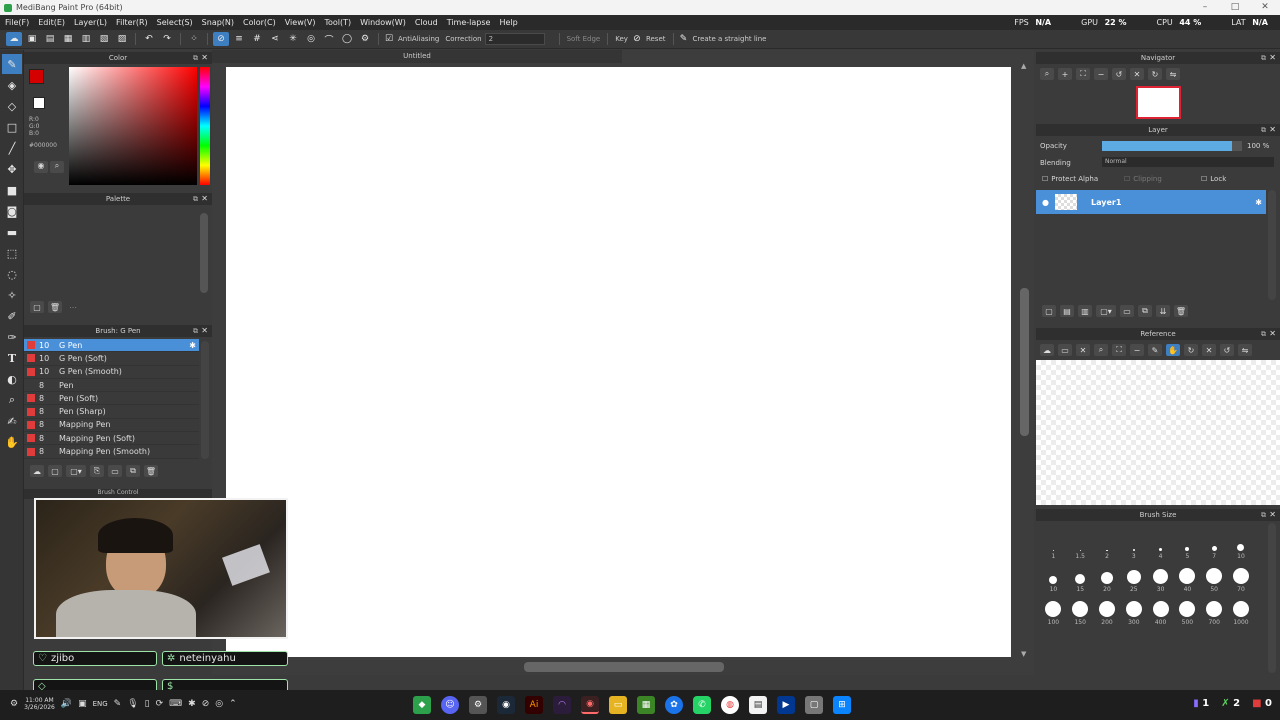 This screenshot has height=720, width=1280. Describe the element at coordinates (32, 39) in the screenshot. I see `new-file-icon: ▣` at that location.